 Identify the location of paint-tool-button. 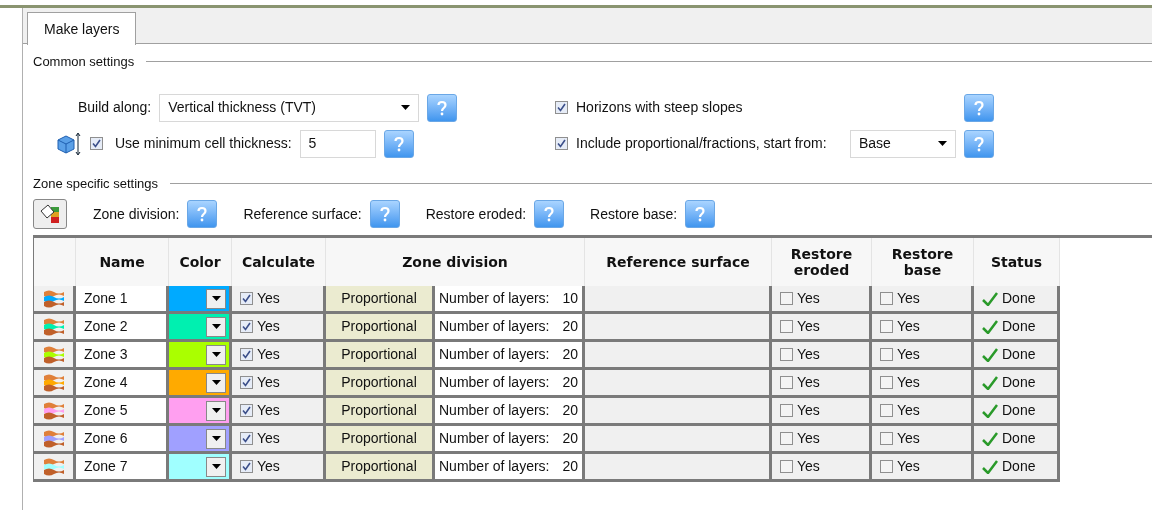
(50, 214).